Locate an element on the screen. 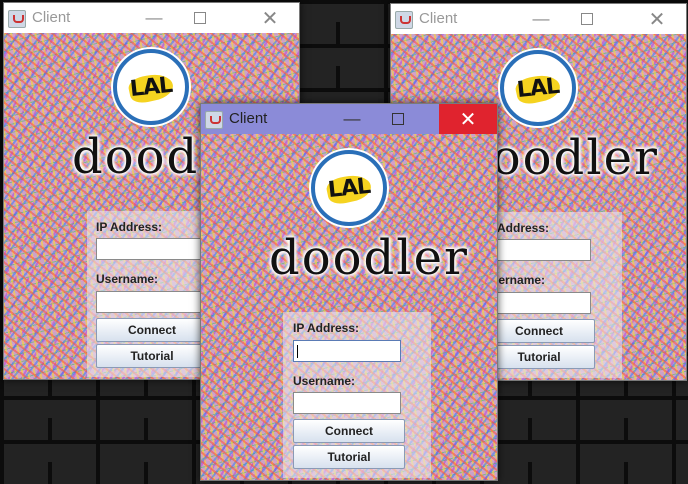  login-panel: IP Address: Username: Connect Tutorial is located at coordinates (357, 395).